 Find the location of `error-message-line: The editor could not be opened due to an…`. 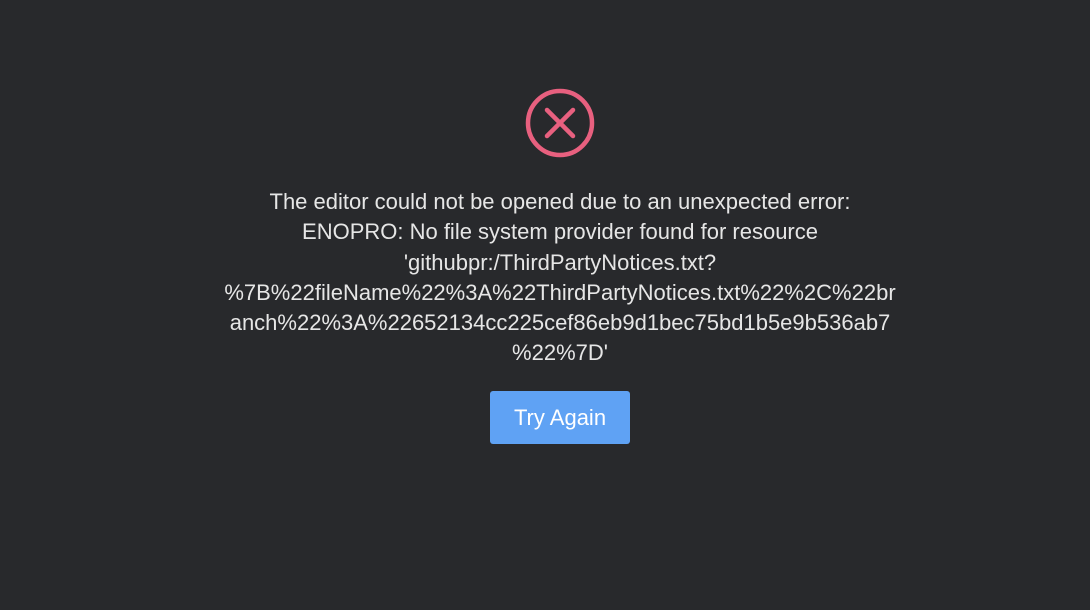

error-message-line: The editor could not be opened due to an… is located at coordinates (560, 201).